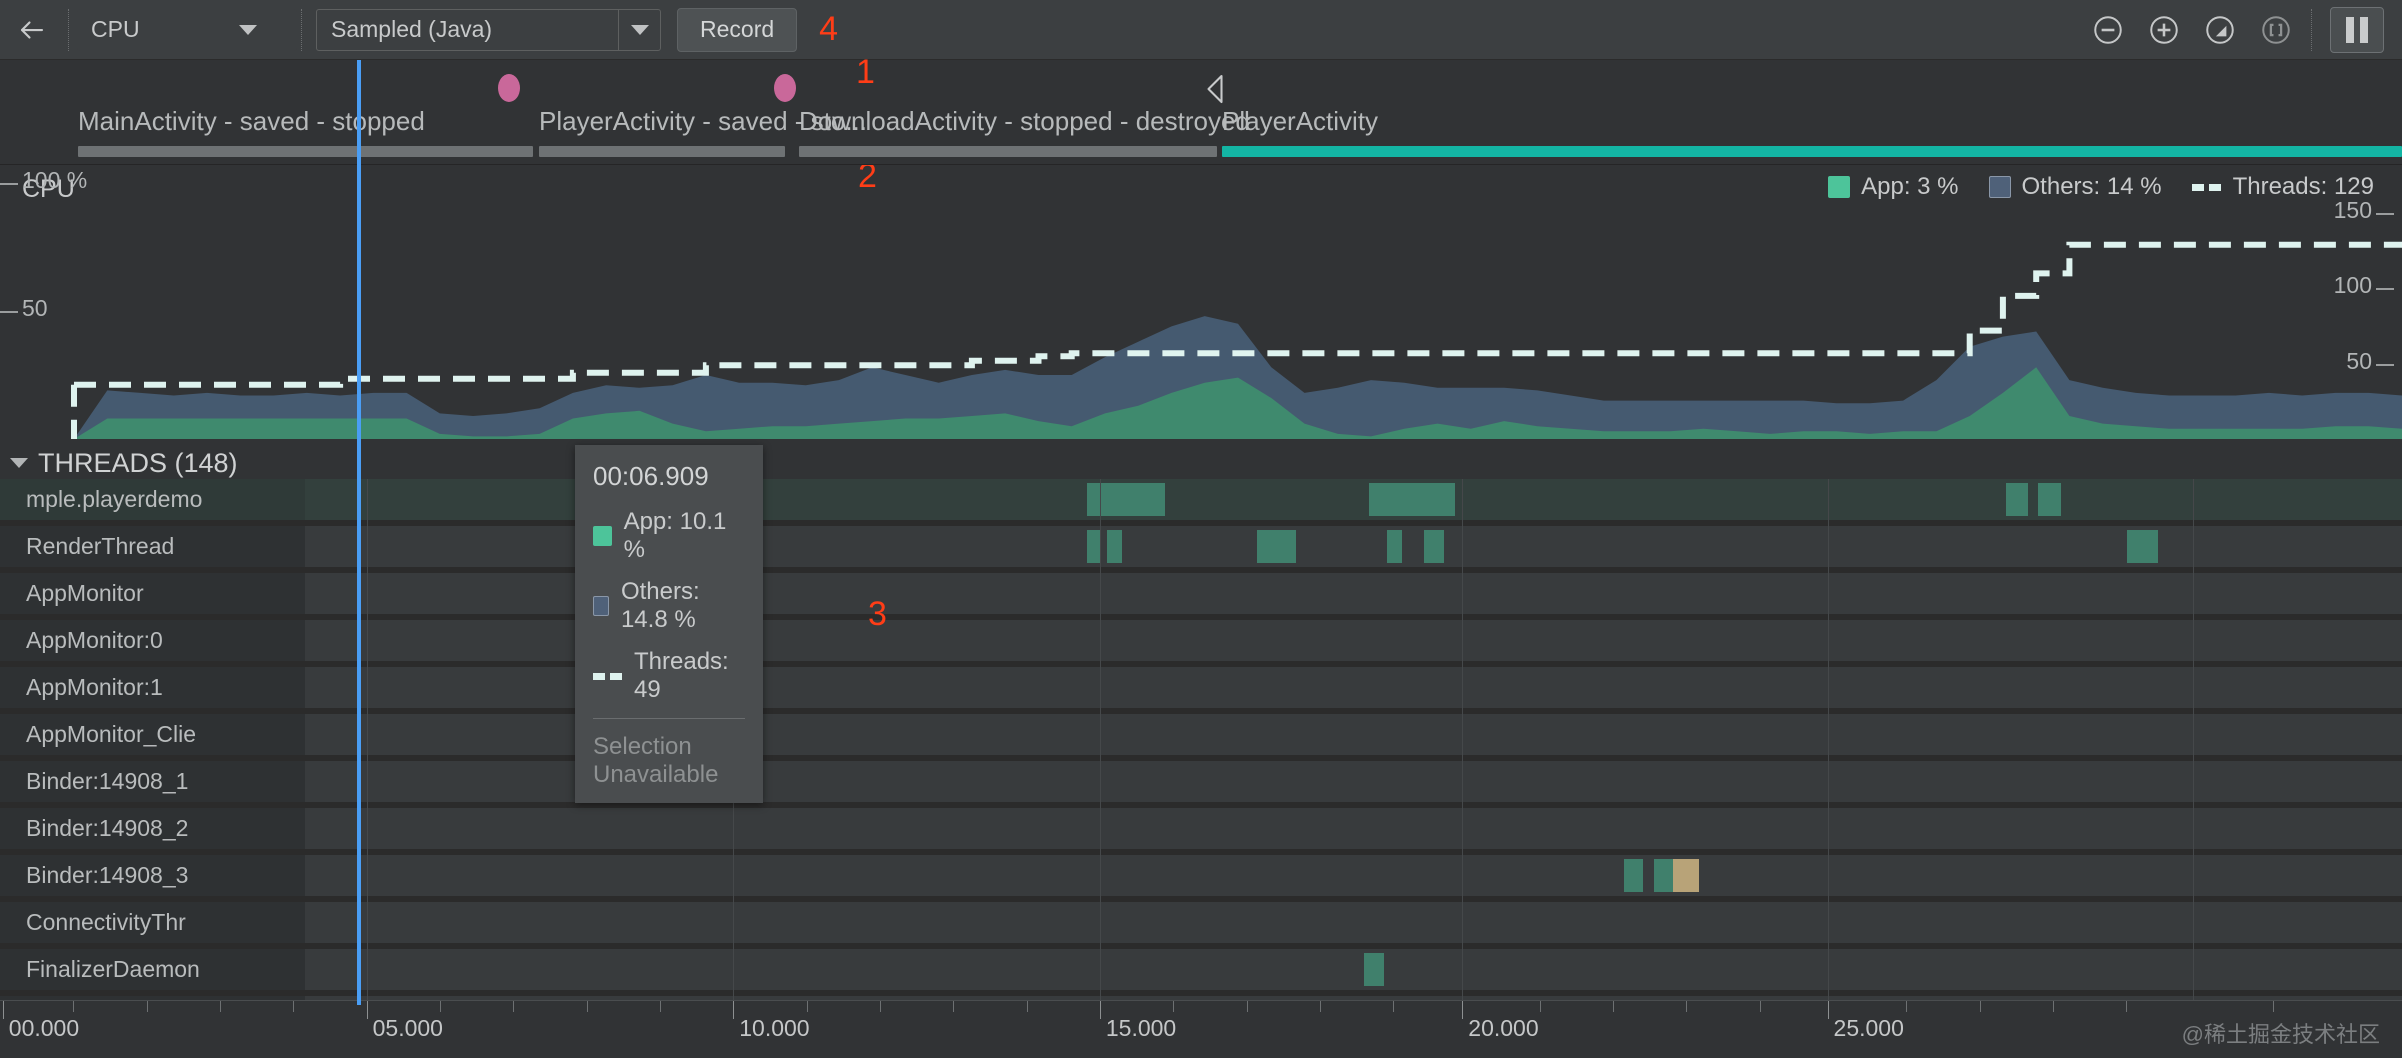 Image resolution: width=2402 pixels, height=1058 pixels. Describe the element at coordinates (607, 676) in the screenshot. I see `tooltip-swatch-threads` at that location.